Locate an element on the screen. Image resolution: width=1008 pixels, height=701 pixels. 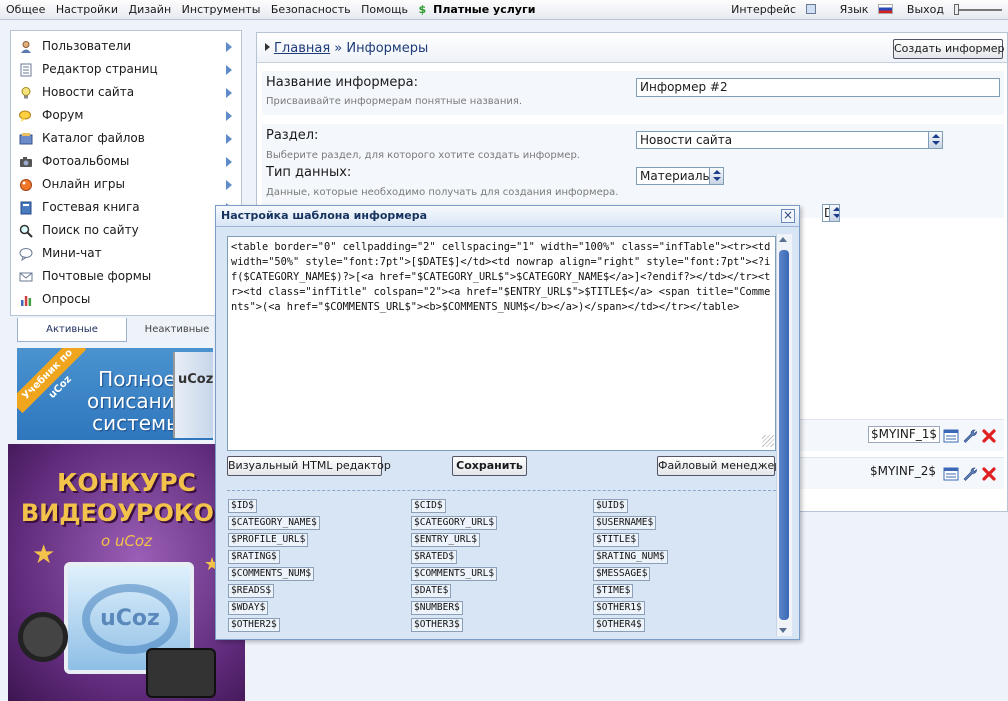
sidebar-item-online-games: Онлайн игры is located at coordinates (126, 184).